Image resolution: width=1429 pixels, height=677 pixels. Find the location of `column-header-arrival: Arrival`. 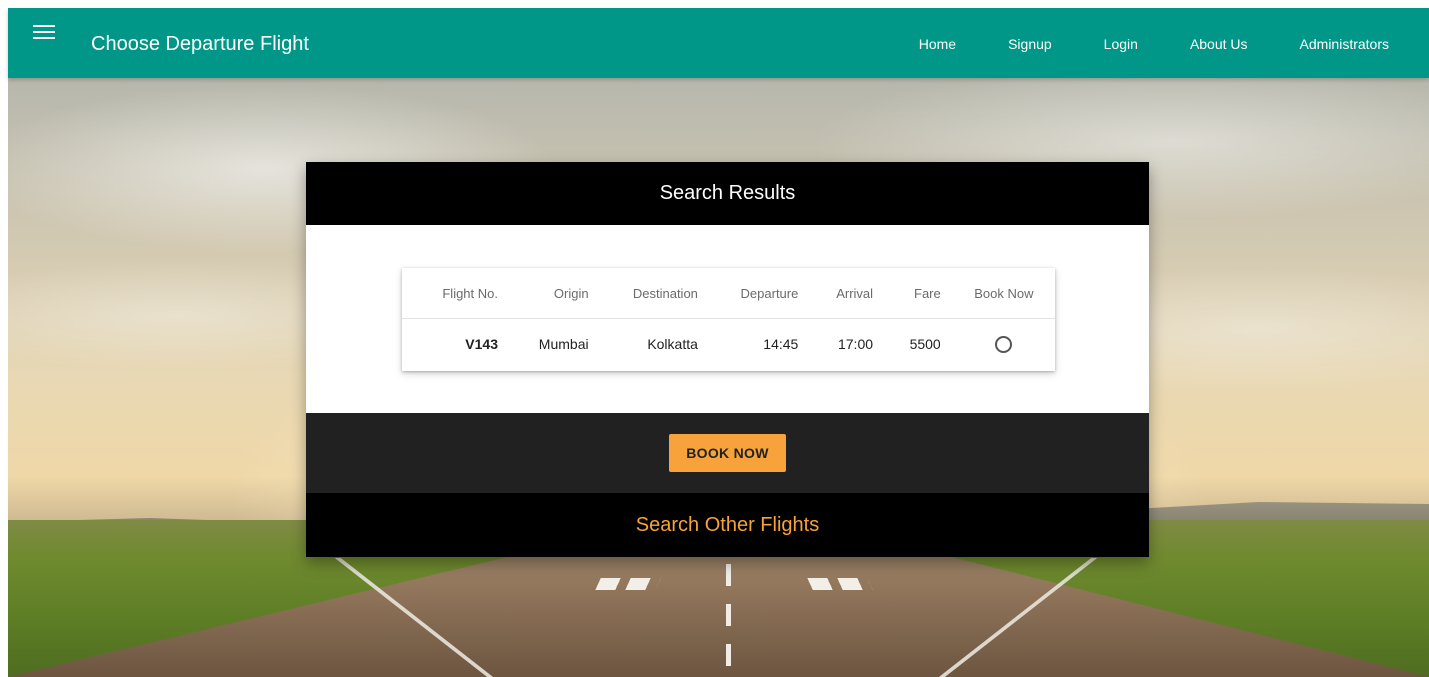

column-header-arrival: Arrival is located at coordinates (848, 293).